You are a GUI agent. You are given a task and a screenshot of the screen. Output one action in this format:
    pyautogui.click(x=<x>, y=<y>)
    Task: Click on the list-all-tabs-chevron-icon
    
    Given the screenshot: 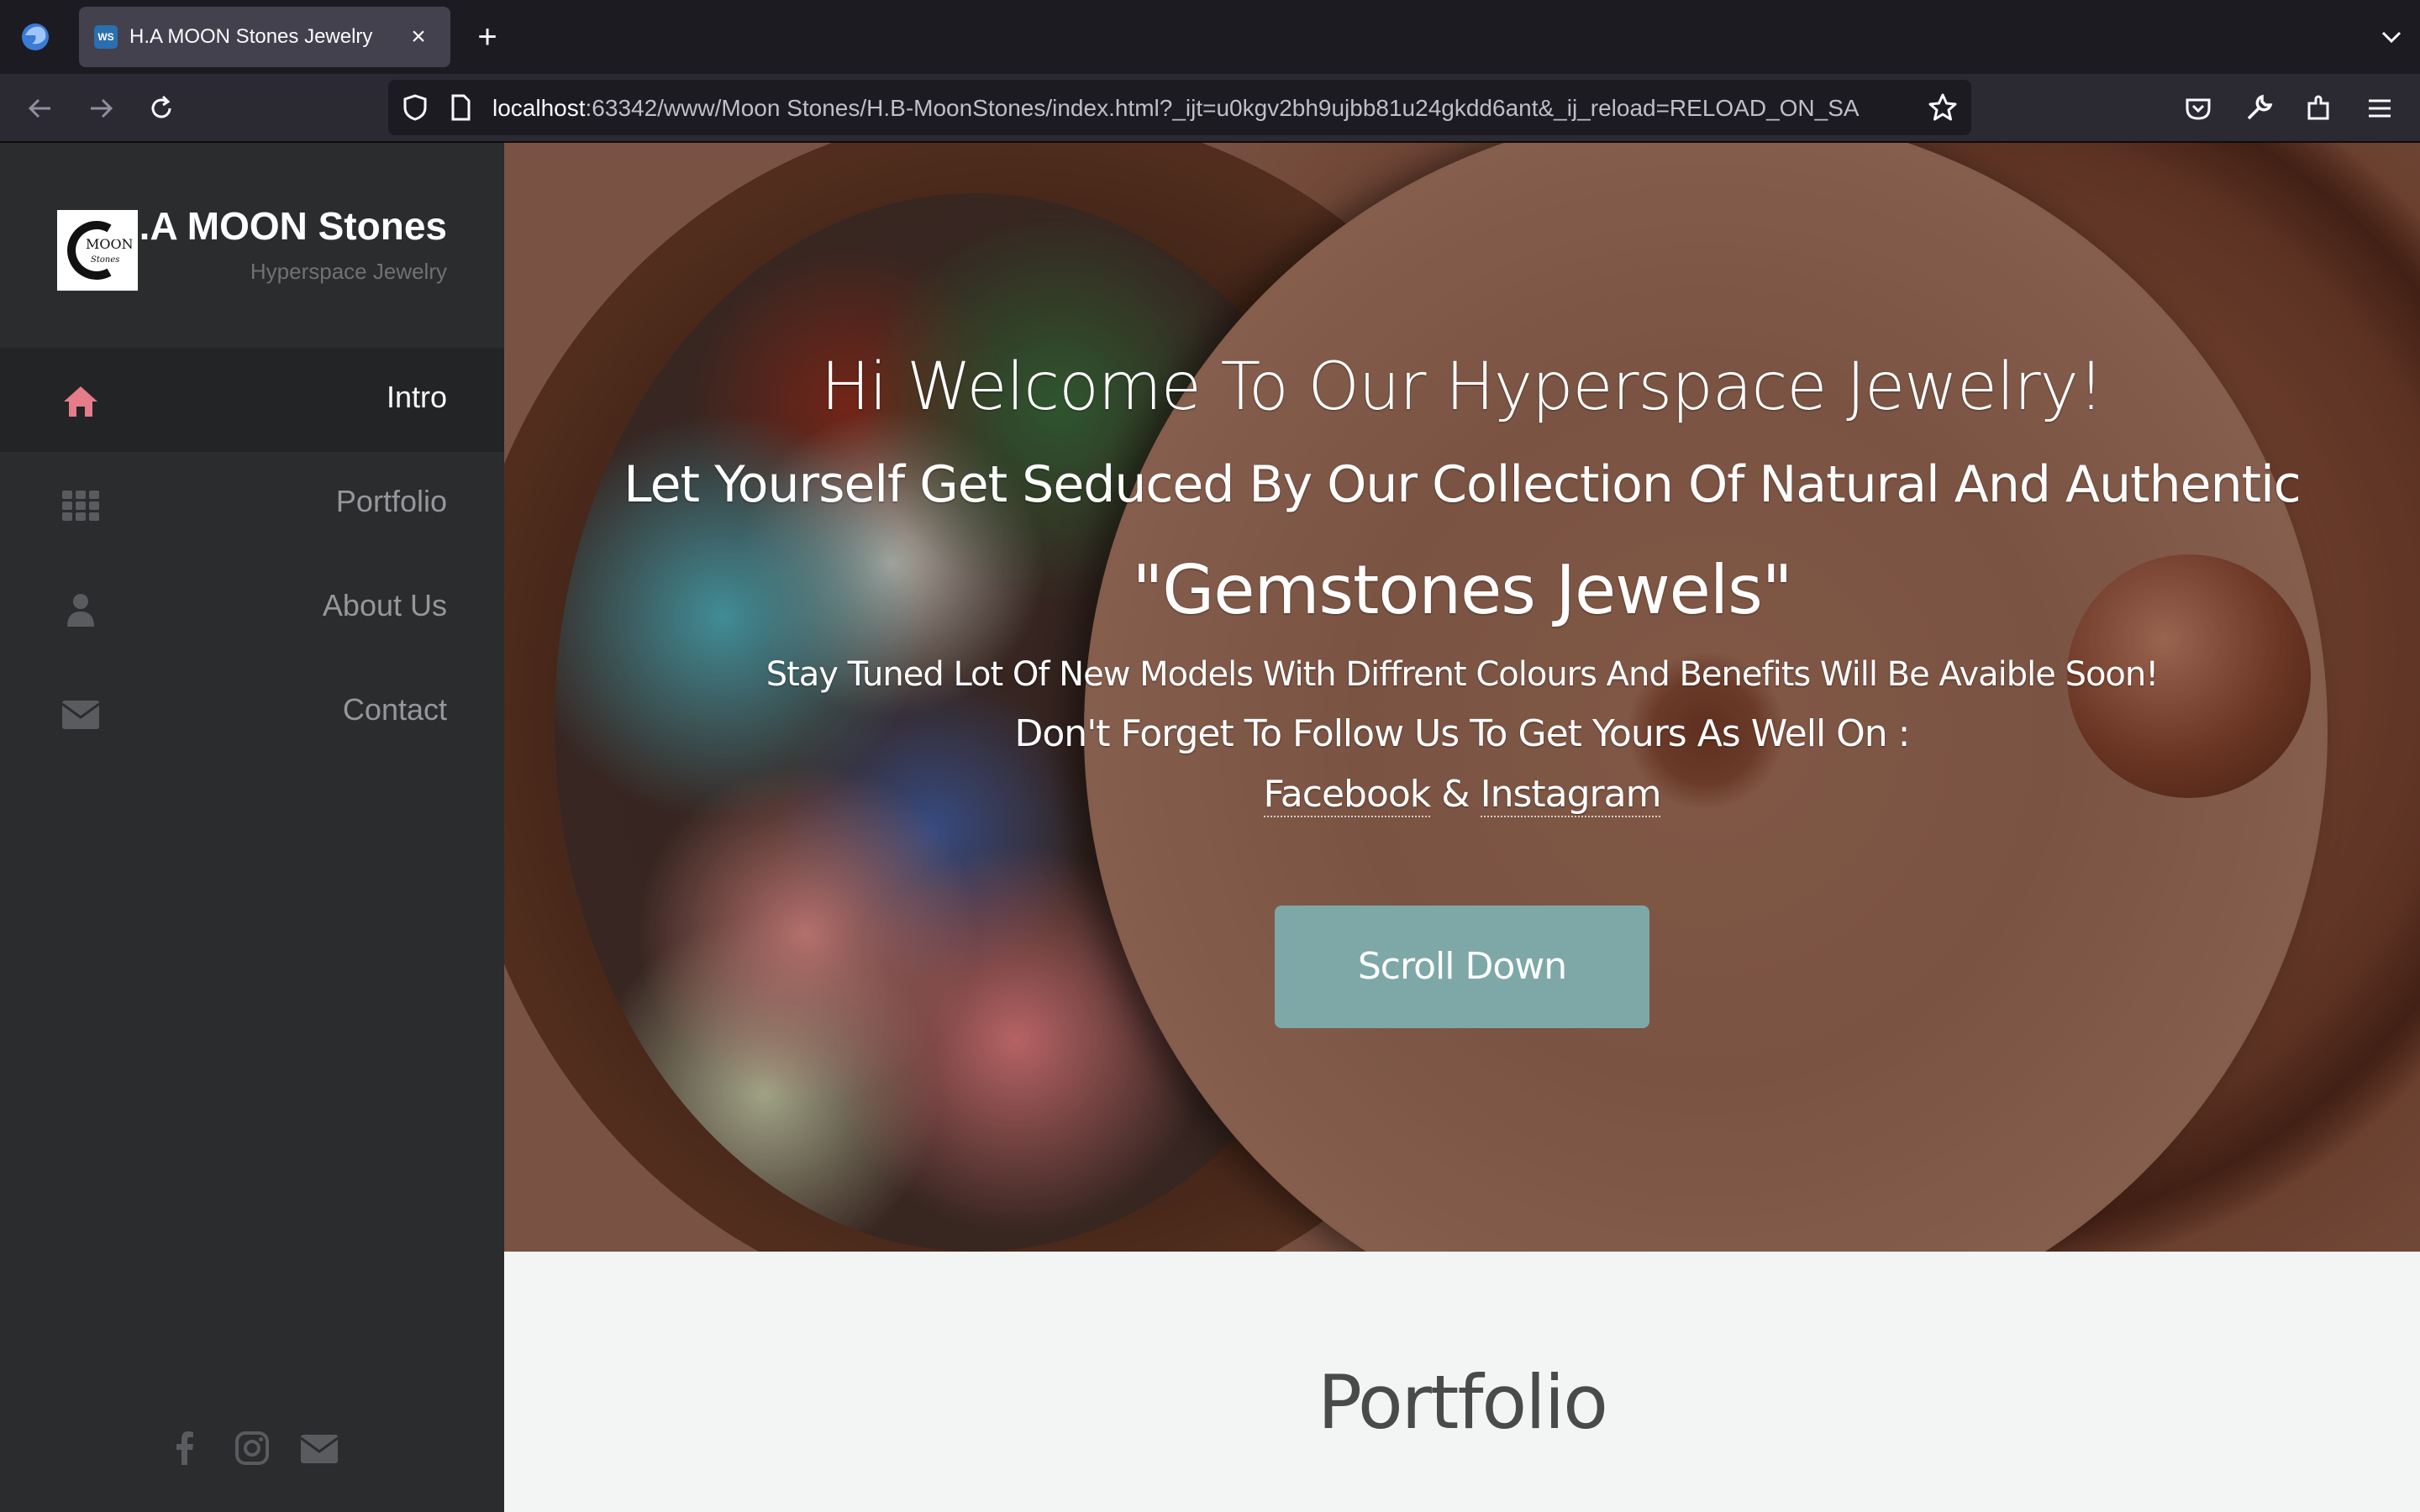 What is the action you would take?
    pyautogui.click(x=2391, y=37)
    